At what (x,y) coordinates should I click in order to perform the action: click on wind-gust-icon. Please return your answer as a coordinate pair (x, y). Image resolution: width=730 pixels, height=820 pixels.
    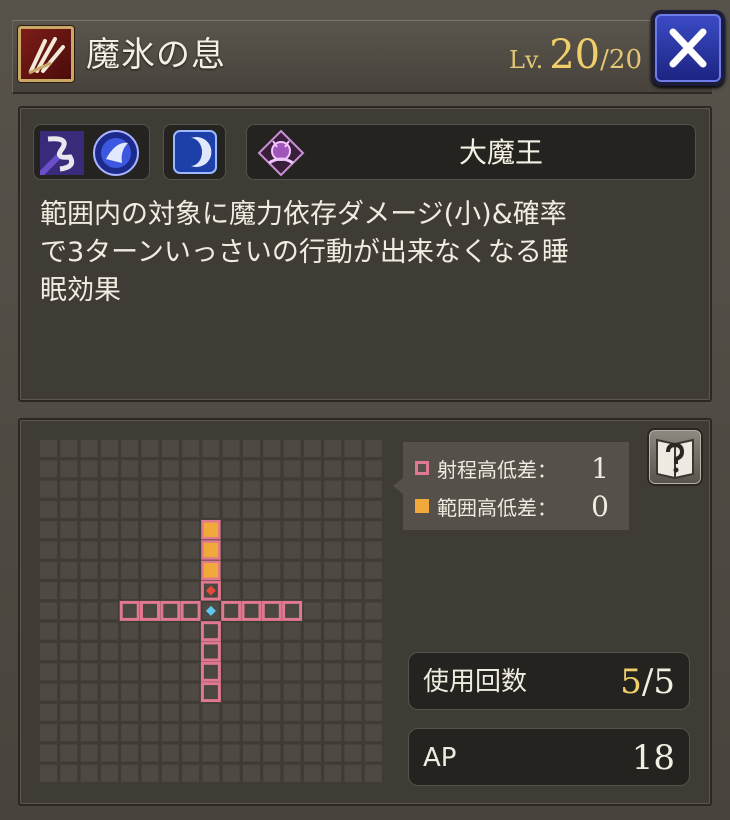
    Looking at the image, I should click on (62, 153).